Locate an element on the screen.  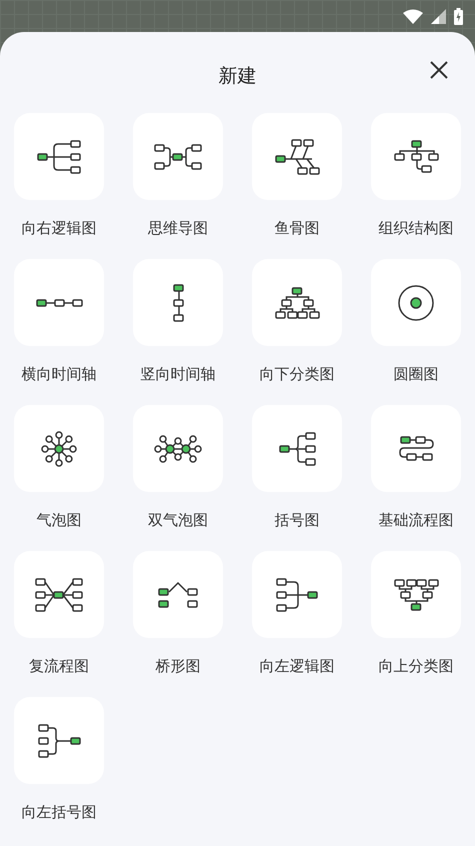
template-label: 向下分类图 is located at coordinates (297, 374).